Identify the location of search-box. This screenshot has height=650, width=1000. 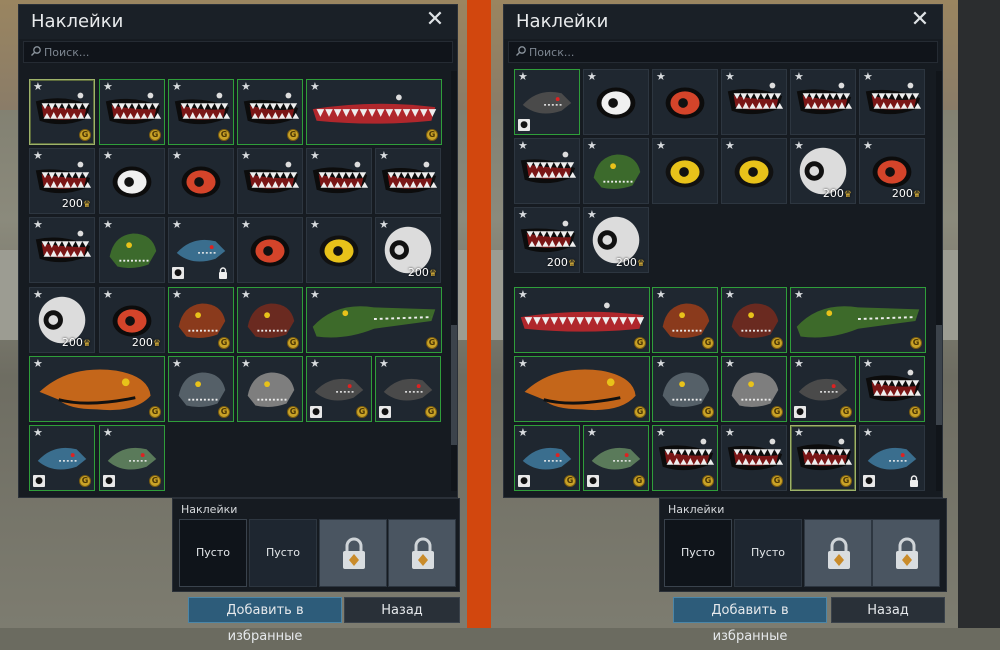
(238, 52).